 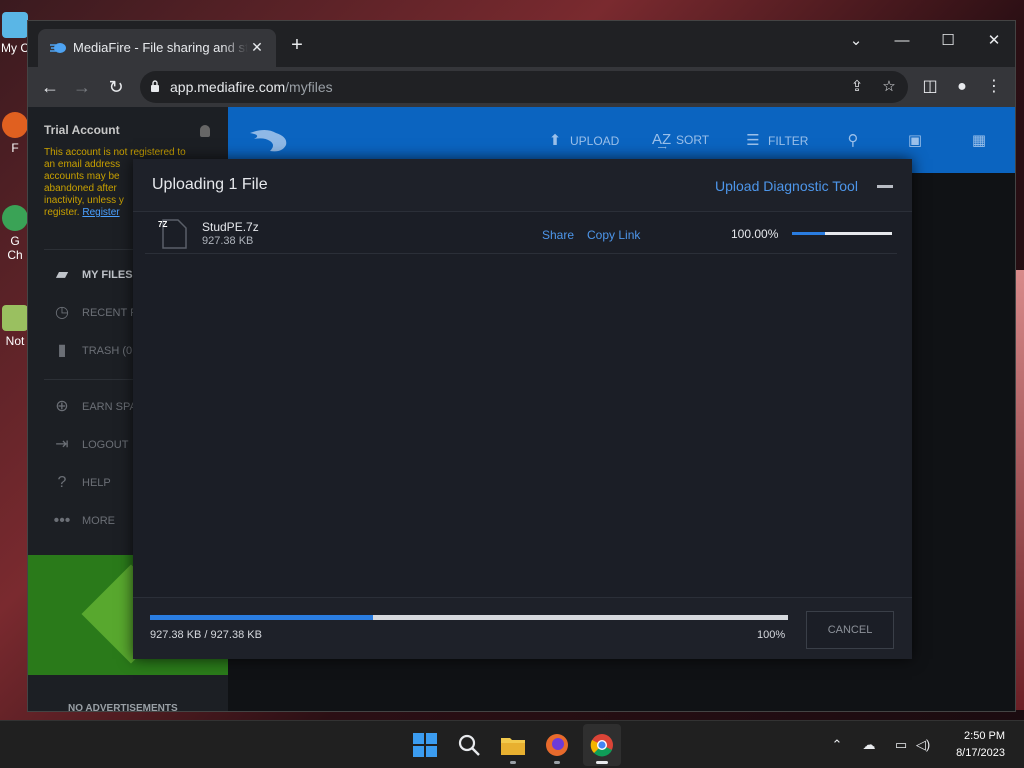 What do you see at coordinates (15, 48) in the screenshot?
I see `desktop-icon-label: My C` at bounding box center [15, 48].